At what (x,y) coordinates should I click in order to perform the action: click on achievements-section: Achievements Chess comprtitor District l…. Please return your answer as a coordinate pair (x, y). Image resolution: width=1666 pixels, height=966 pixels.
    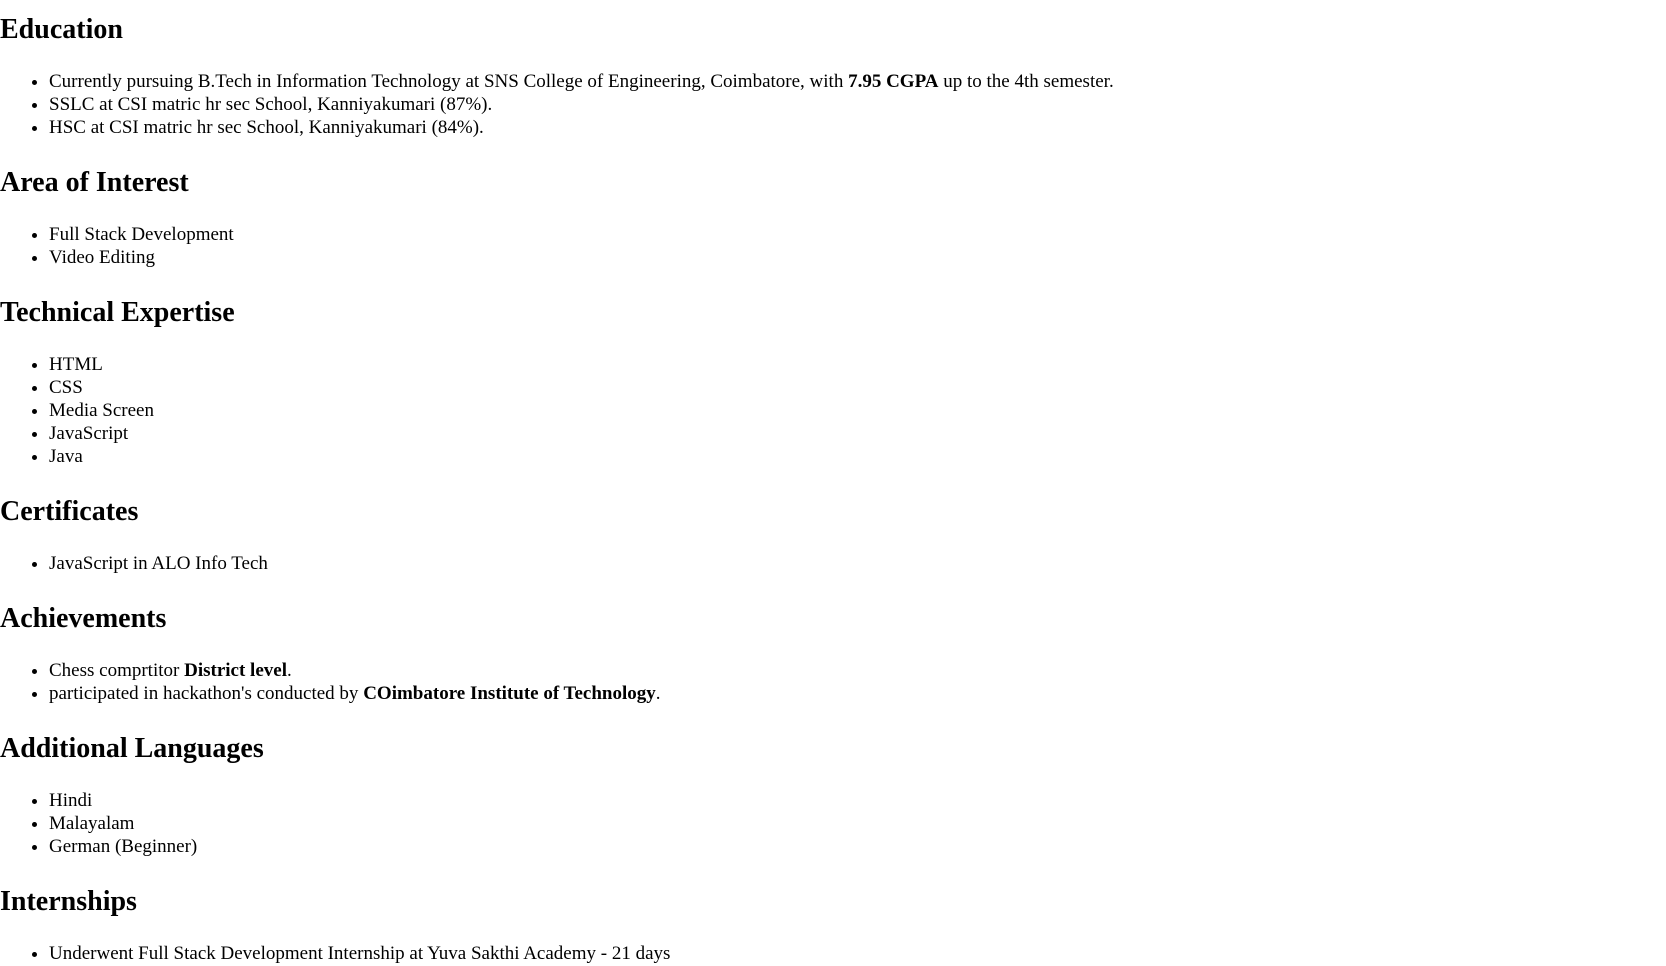
    Looking at the image, I should click on (833, 654).